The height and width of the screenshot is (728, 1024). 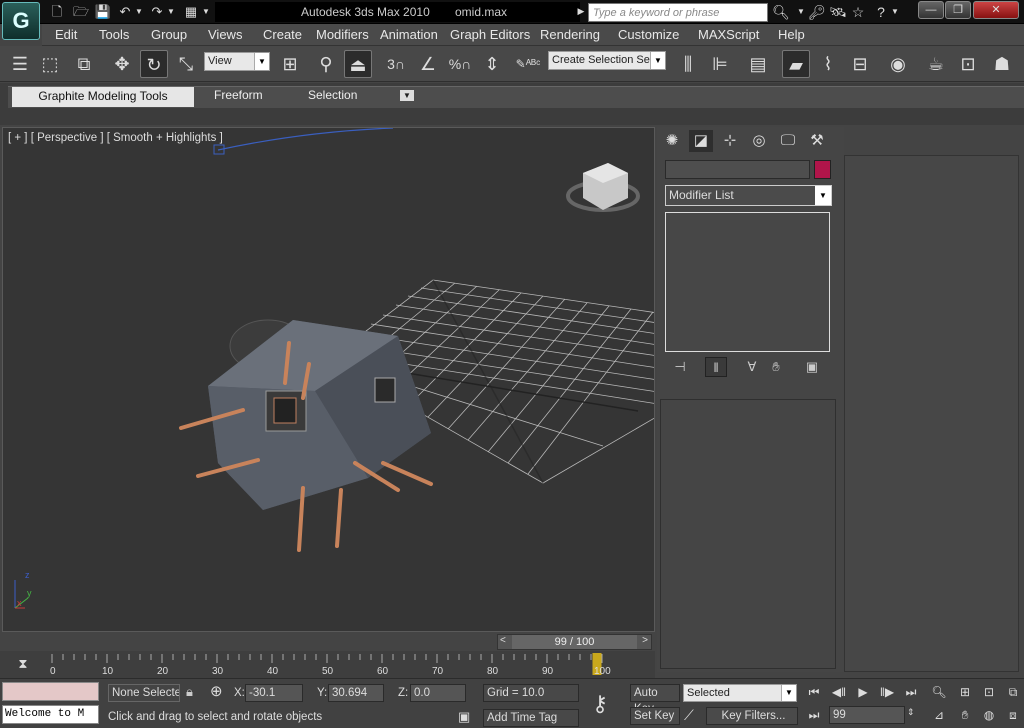 What do you see at coordinates (728, 34) in the screenshot?
I see `menu-maxscript: MAXScript` at bounding box center [728, 34].